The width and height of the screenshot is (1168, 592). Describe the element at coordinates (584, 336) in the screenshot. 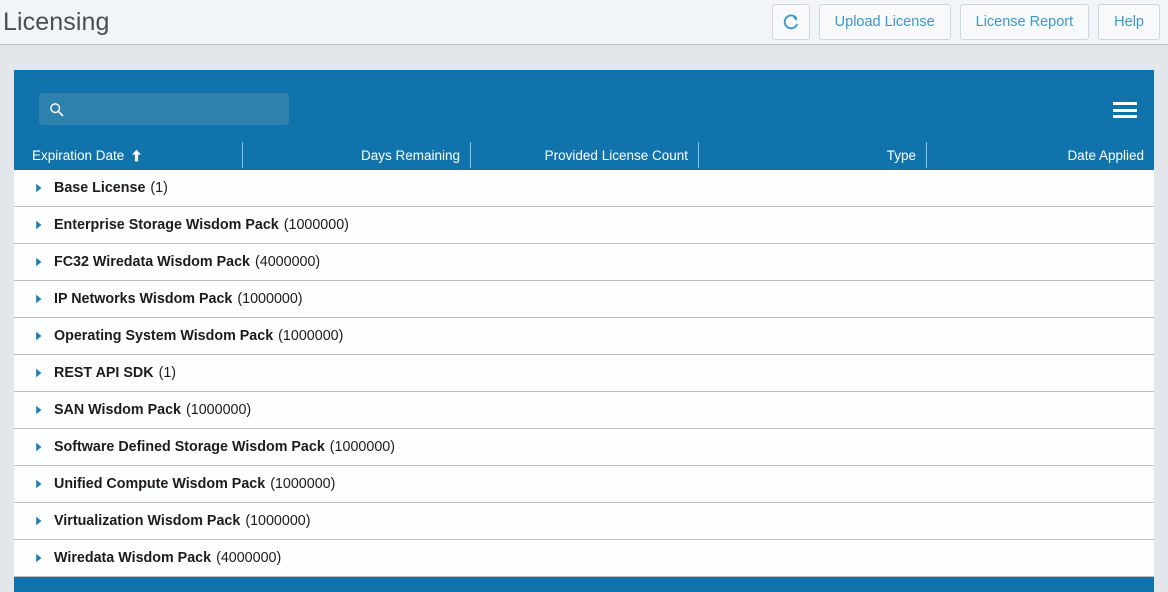

I see `table-row: Operating System Wisdom Pack (1000000)` at that location.